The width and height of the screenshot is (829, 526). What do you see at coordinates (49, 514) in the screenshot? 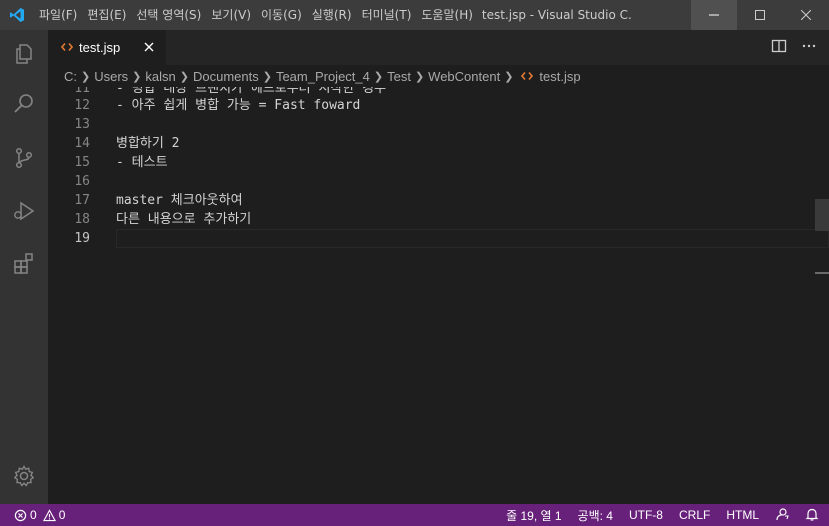
I see `warning-icon` at bounding box center [49, 514].